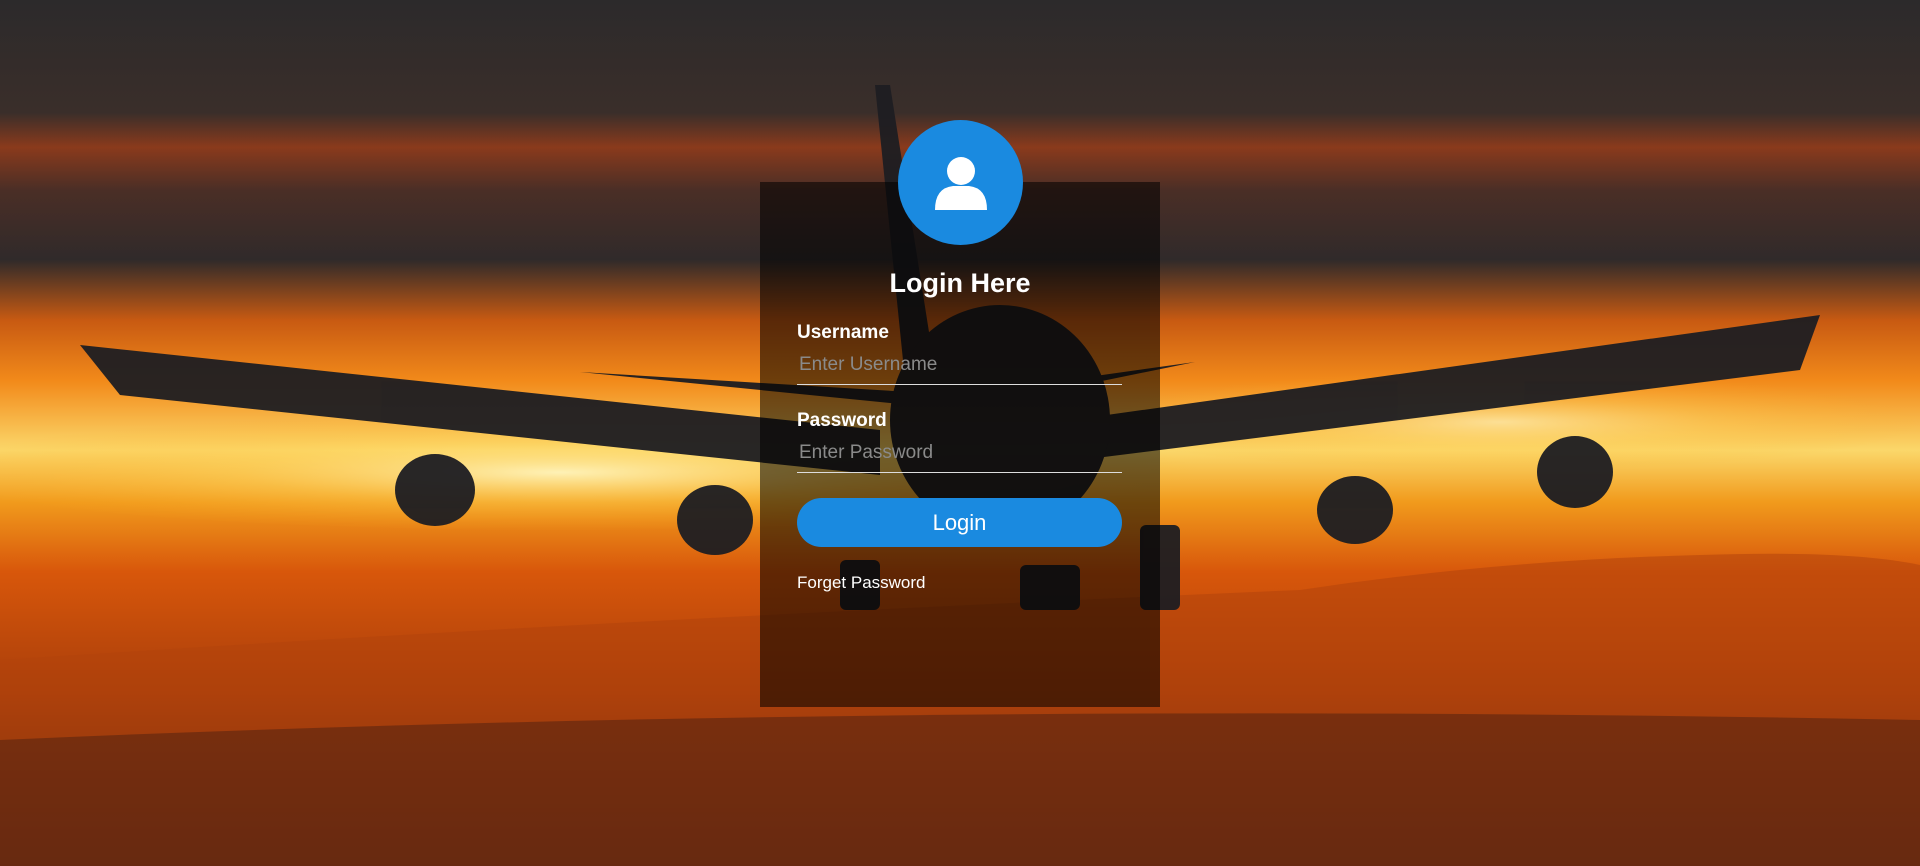  I want to click on username-label: Username, so click(843, 332).